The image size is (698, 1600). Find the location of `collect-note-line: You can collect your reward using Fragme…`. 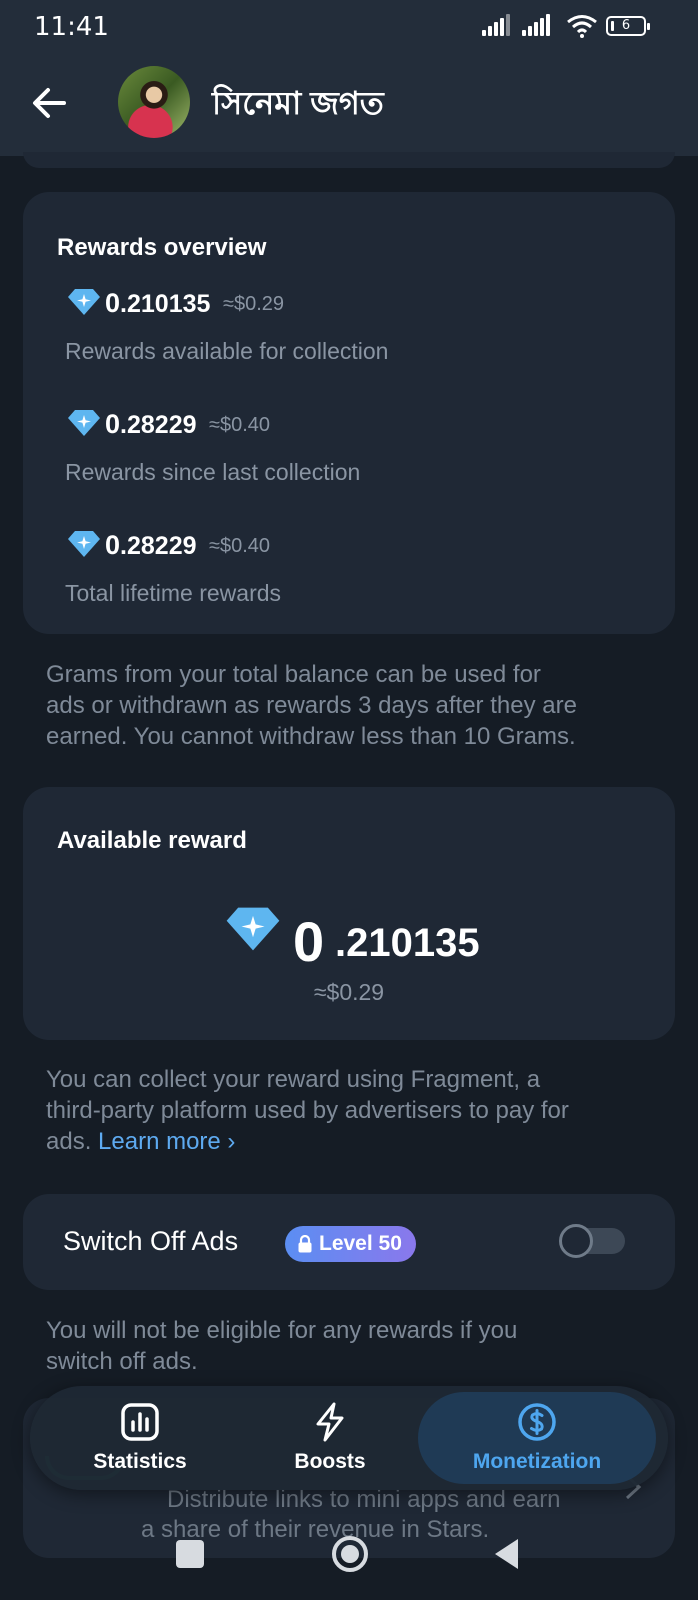

collect-note-line: You can collect your reward using Fragme… is located at coordinates (293, 1079).